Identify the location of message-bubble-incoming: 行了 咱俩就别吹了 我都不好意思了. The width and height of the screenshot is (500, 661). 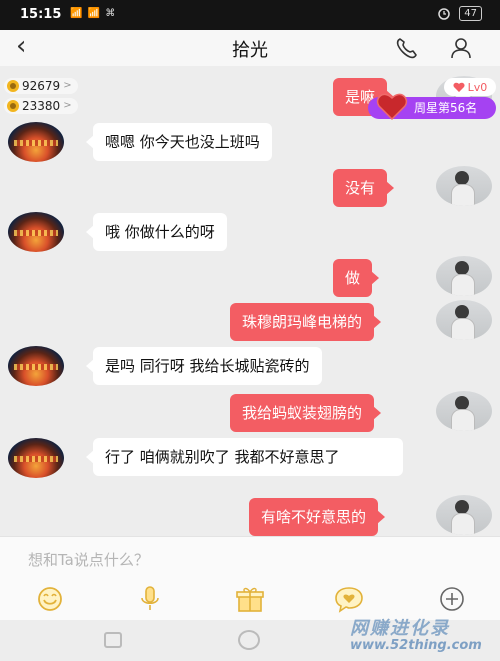
(244, 457).